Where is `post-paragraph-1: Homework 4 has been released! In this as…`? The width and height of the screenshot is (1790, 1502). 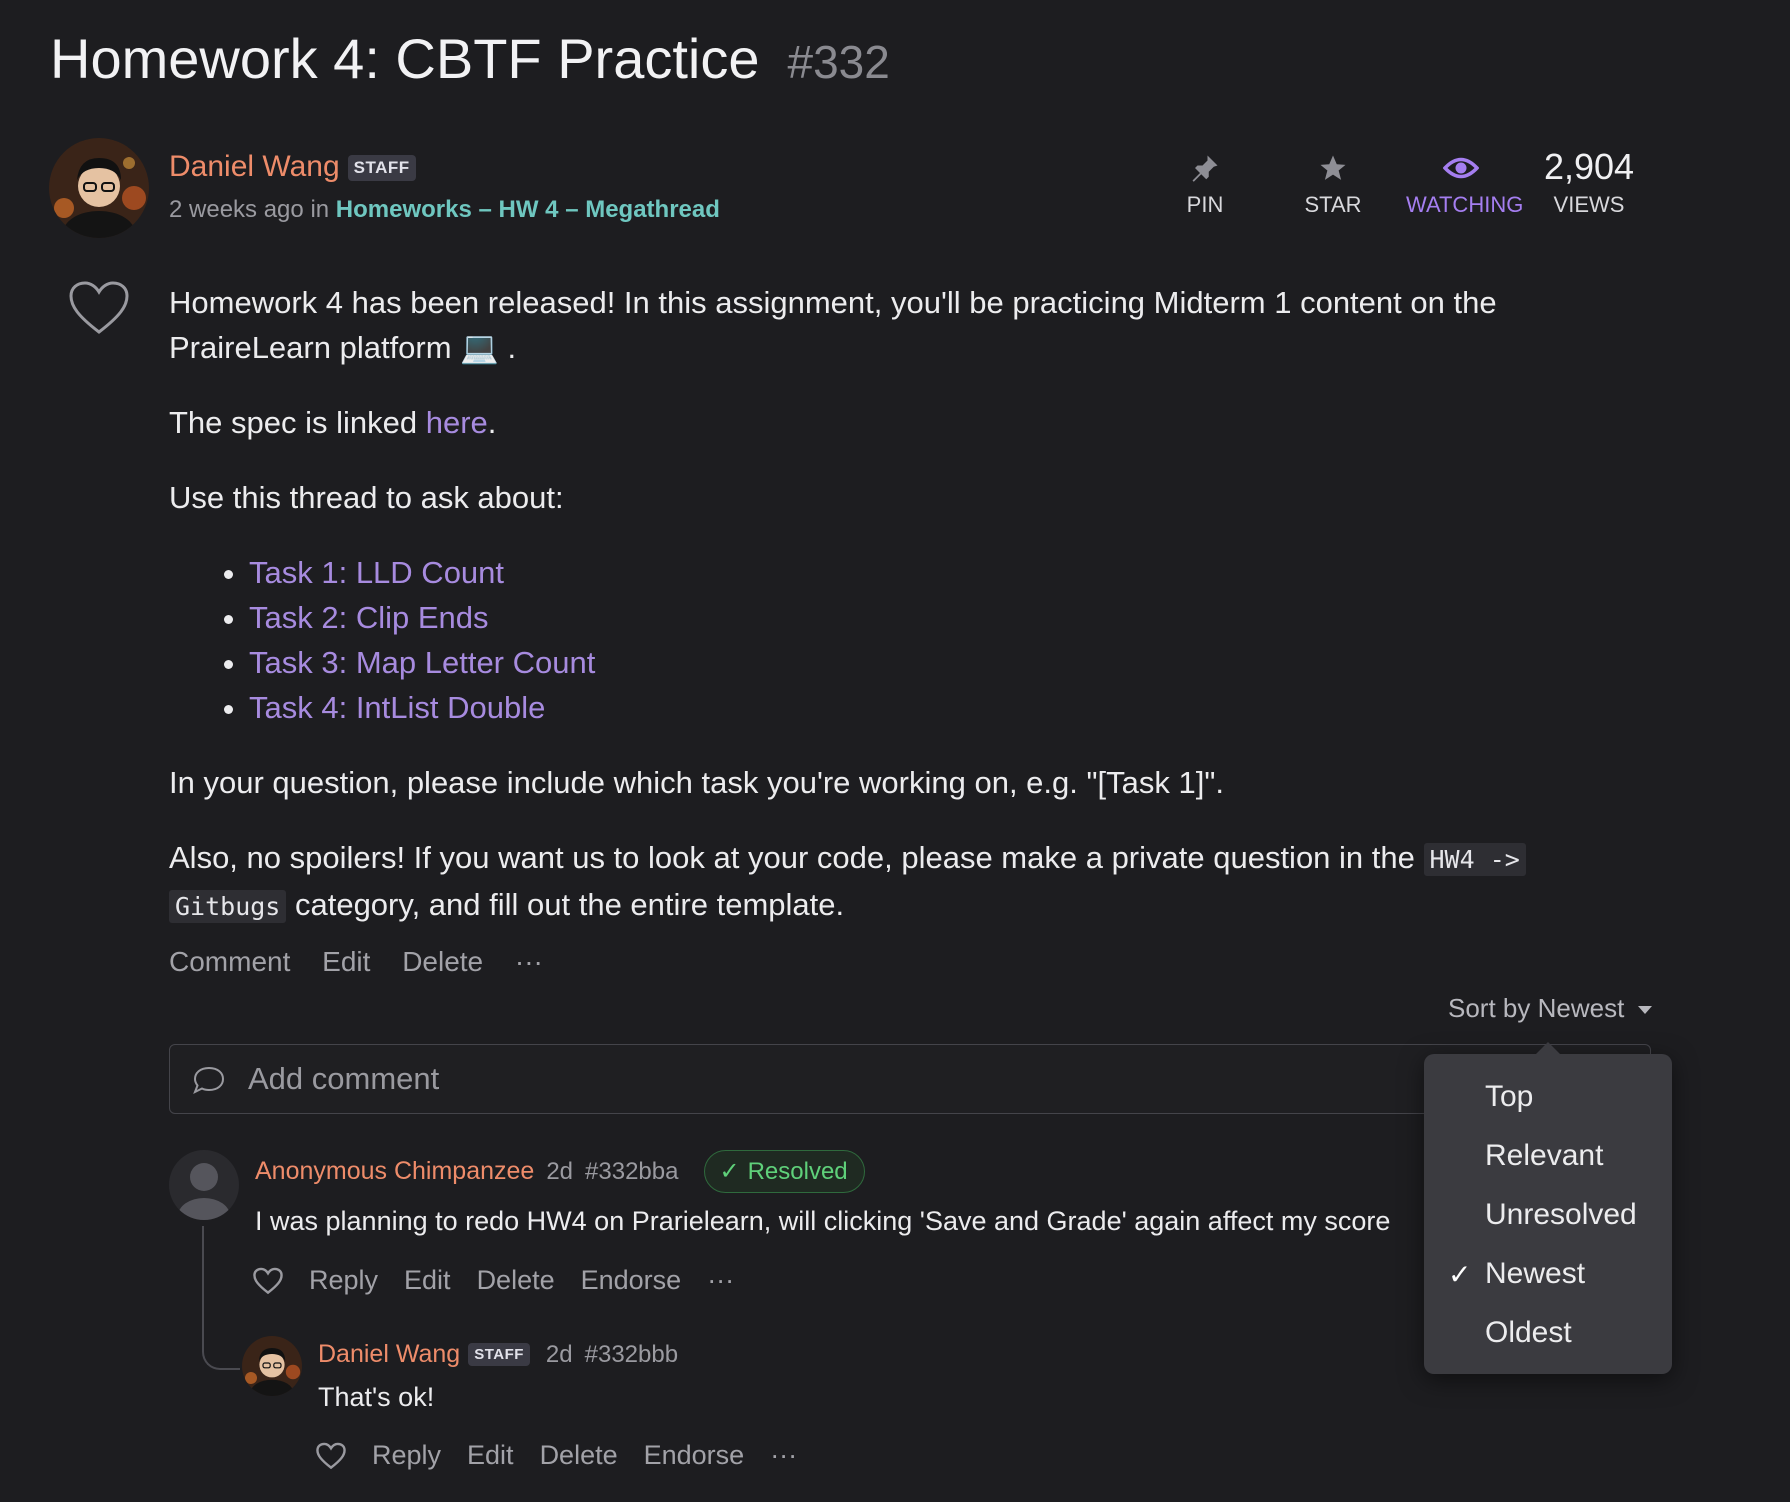 post-paragraph-1: Homework 4 has been released! In this as… is located at coordinates (833, 325).